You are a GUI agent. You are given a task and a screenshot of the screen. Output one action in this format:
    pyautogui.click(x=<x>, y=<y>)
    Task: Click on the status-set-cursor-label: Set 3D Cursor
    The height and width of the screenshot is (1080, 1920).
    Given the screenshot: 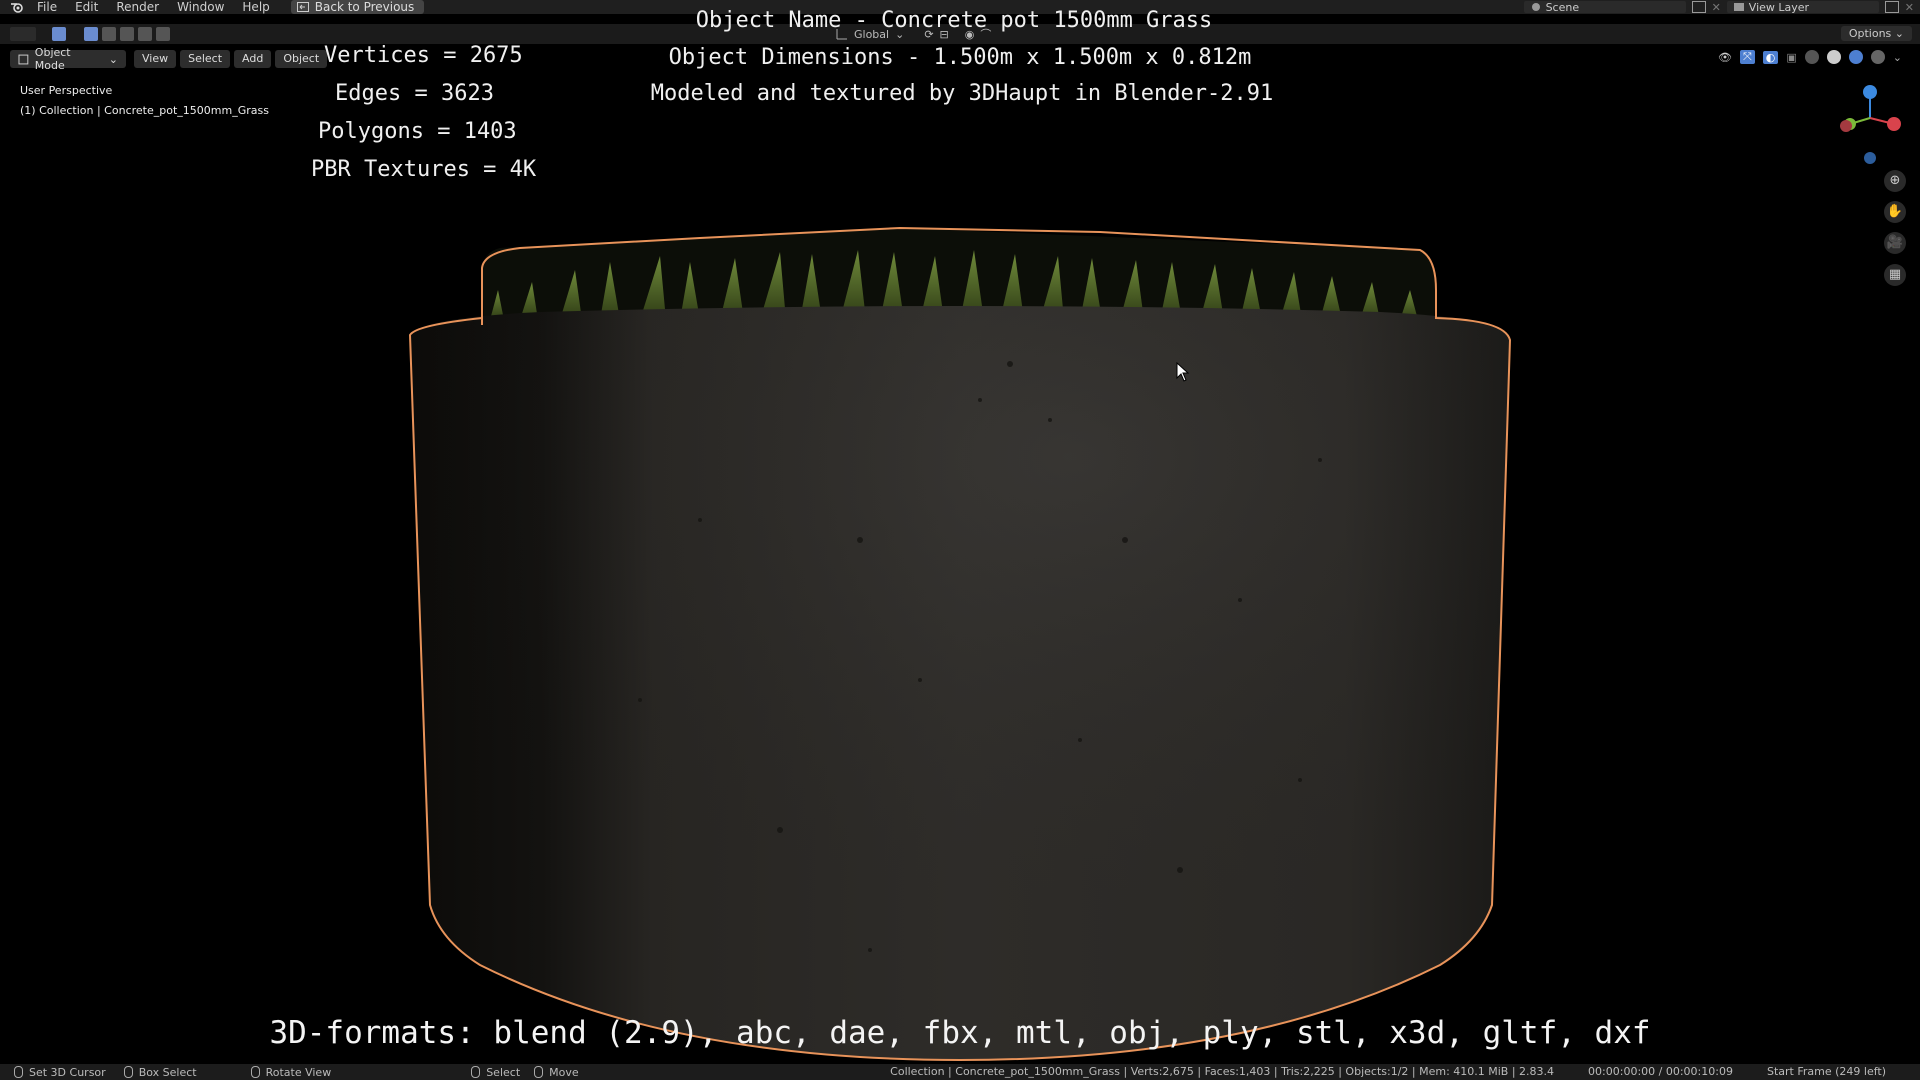 What is the action you would take?
    pyautogui.click(x=67, y=1072)
    